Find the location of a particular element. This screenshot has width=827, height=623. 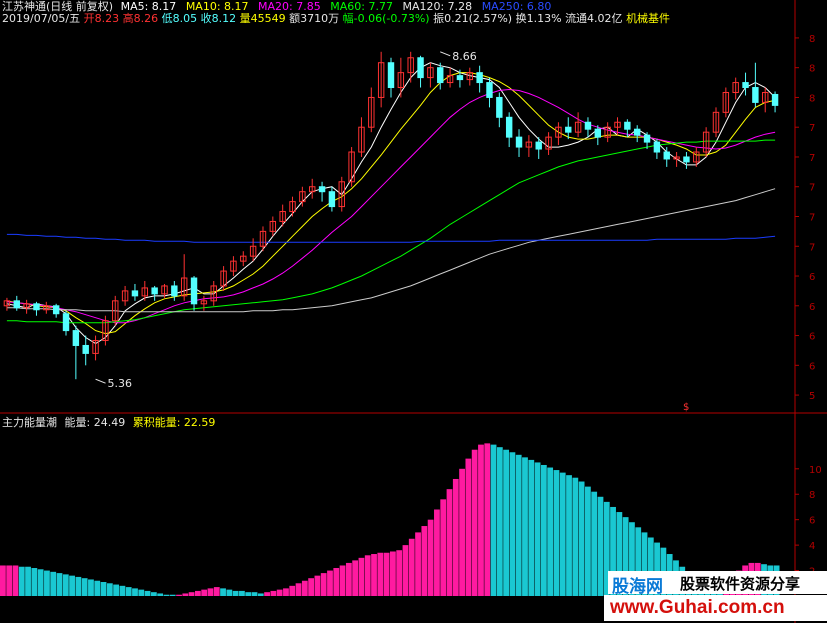

indicator-title: 主力能量潮 is located at coordinates (29, 422).